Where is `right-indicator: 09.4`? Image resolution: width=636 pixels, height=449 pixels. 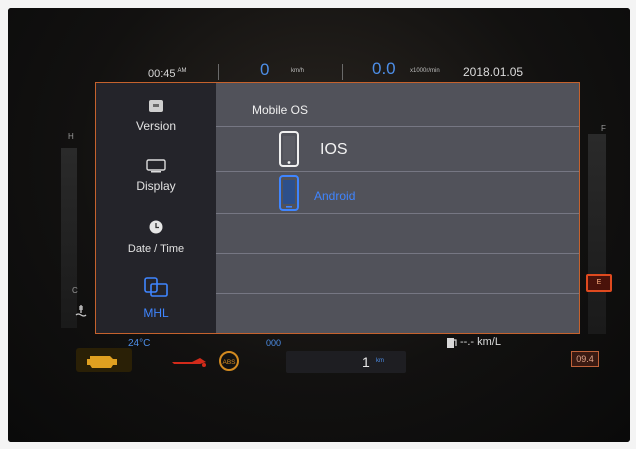
right-indicator: 09.4 is located at coordinates (585, 359).